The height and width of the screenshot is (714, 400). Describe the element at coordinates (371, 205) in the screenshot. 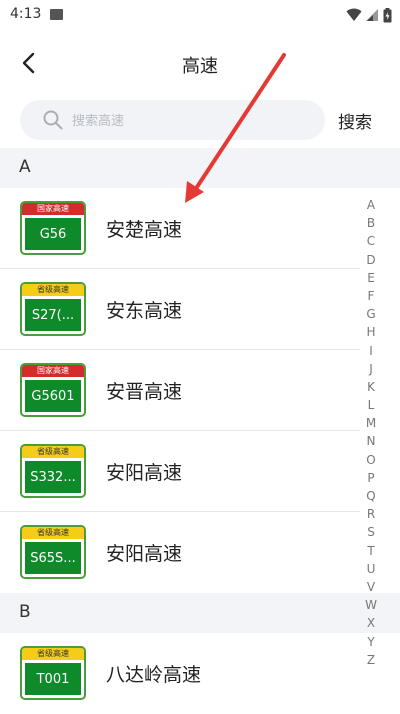

I see `index-letter-a: A` at that location.